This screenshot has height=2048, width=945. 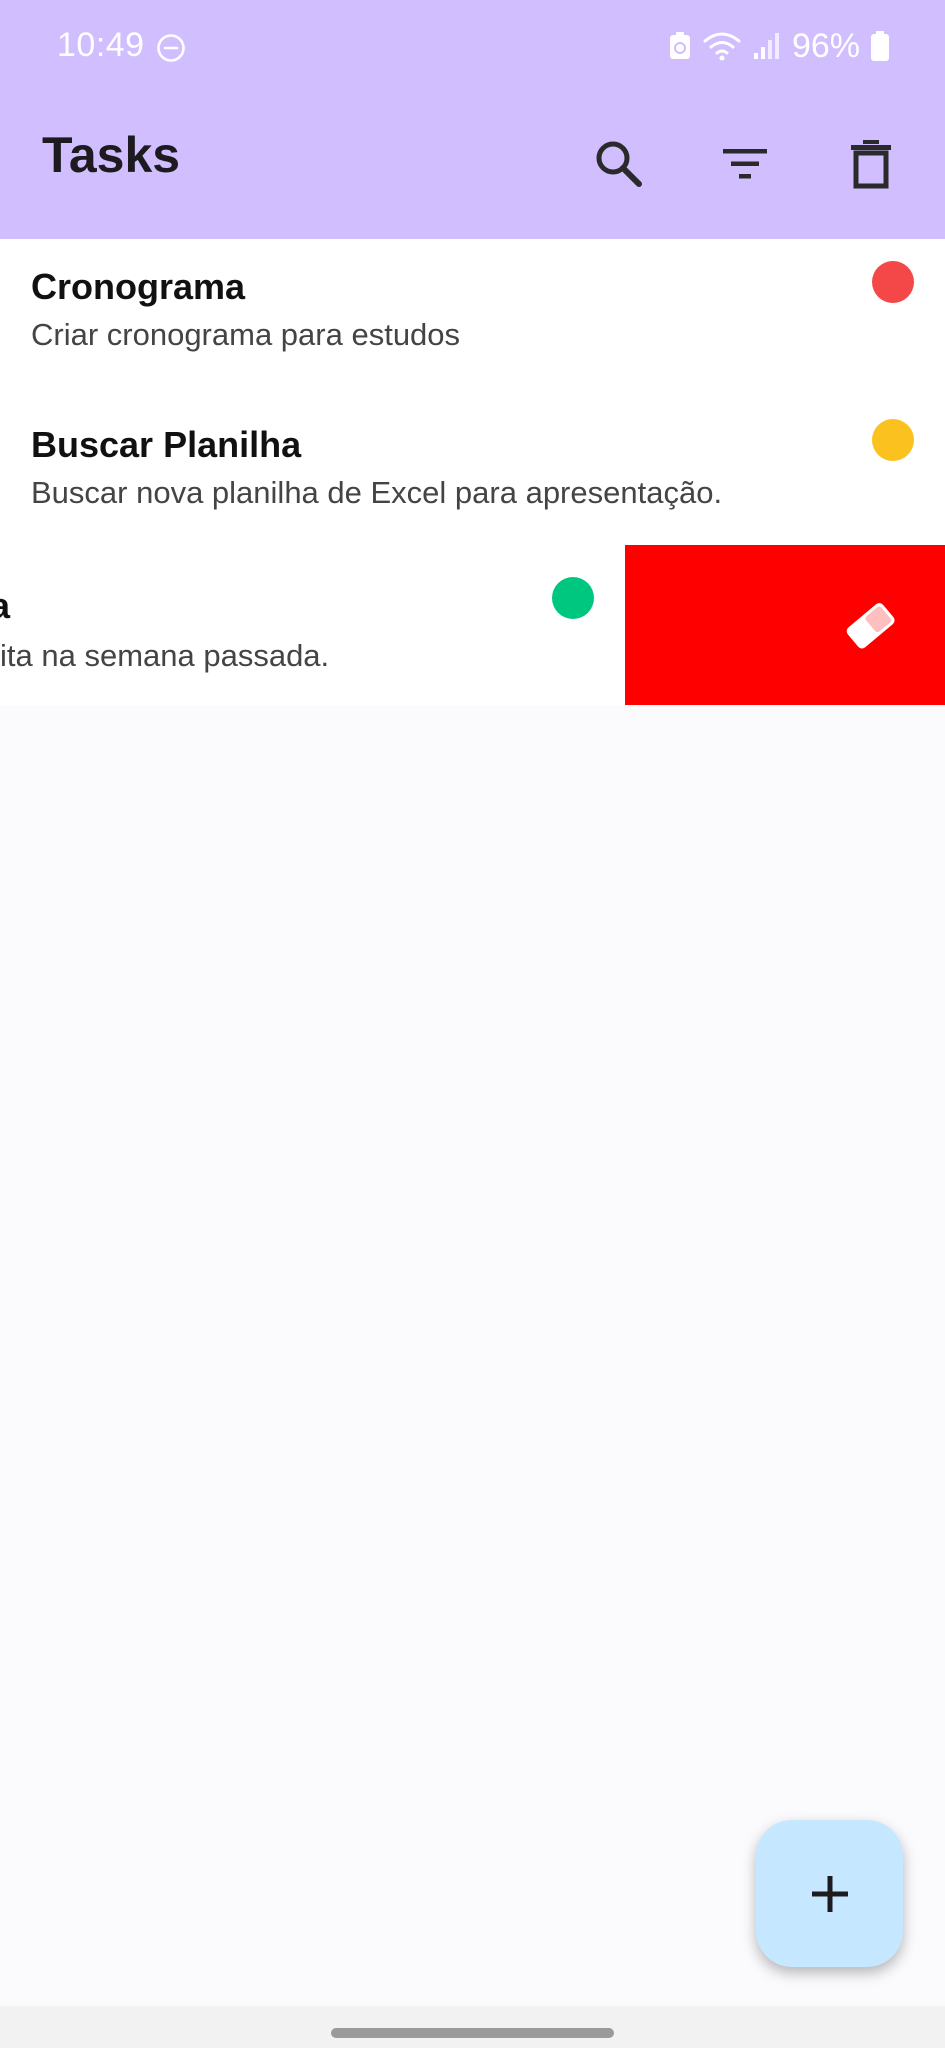 What do you see at coordinates (472, 48) in the screenshot?
I see `status-bar: 10:49 96%` at bounding box center [472, 48].